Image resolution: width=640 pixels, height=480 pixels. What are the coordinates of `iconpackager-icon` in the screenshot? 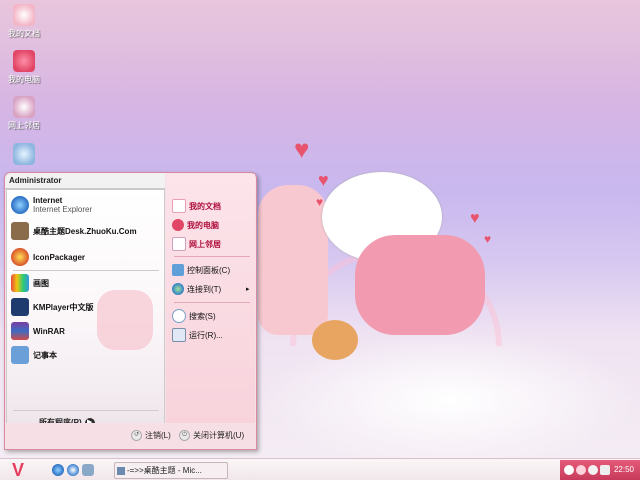 It's located at (20, 257).